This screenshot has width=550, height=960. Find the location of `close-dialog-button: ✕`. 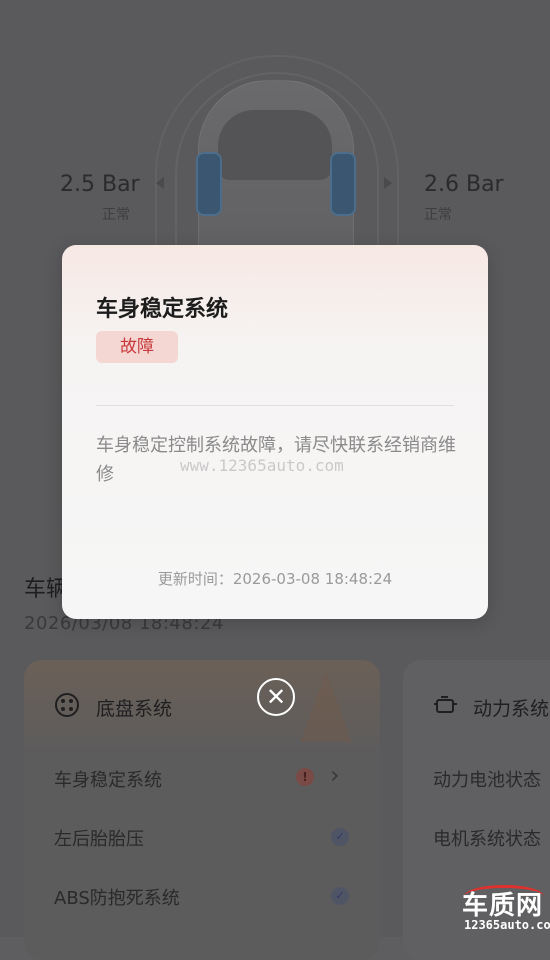

close-dialog-button: ✕ is located at coordinates (276, 697).